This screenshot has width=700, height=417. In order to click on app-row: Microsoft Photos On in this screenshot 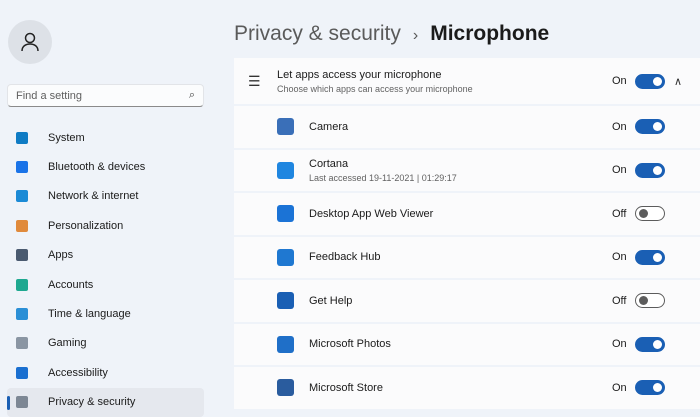, I will do `click(467, 345)`.